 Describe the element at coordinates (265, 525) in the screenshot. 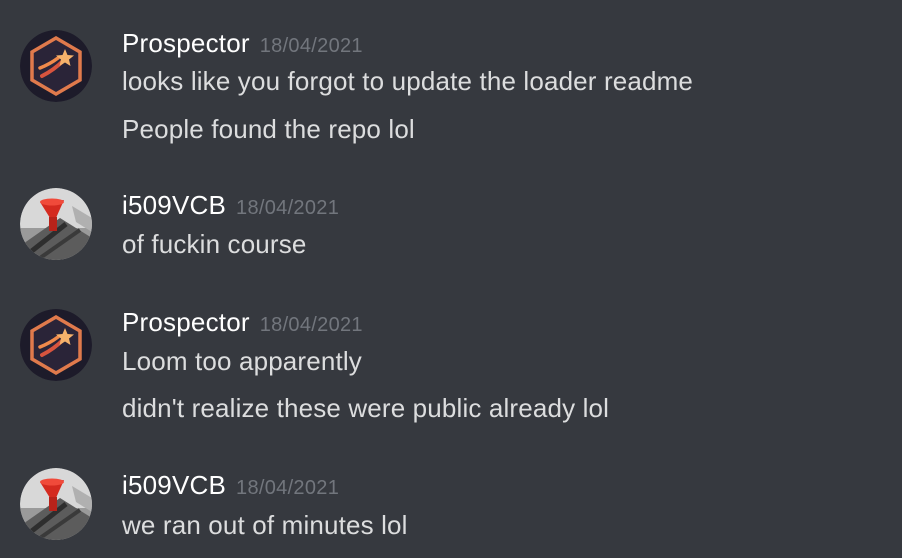

I see `message-text: we ran out of minutes lol` at that location.